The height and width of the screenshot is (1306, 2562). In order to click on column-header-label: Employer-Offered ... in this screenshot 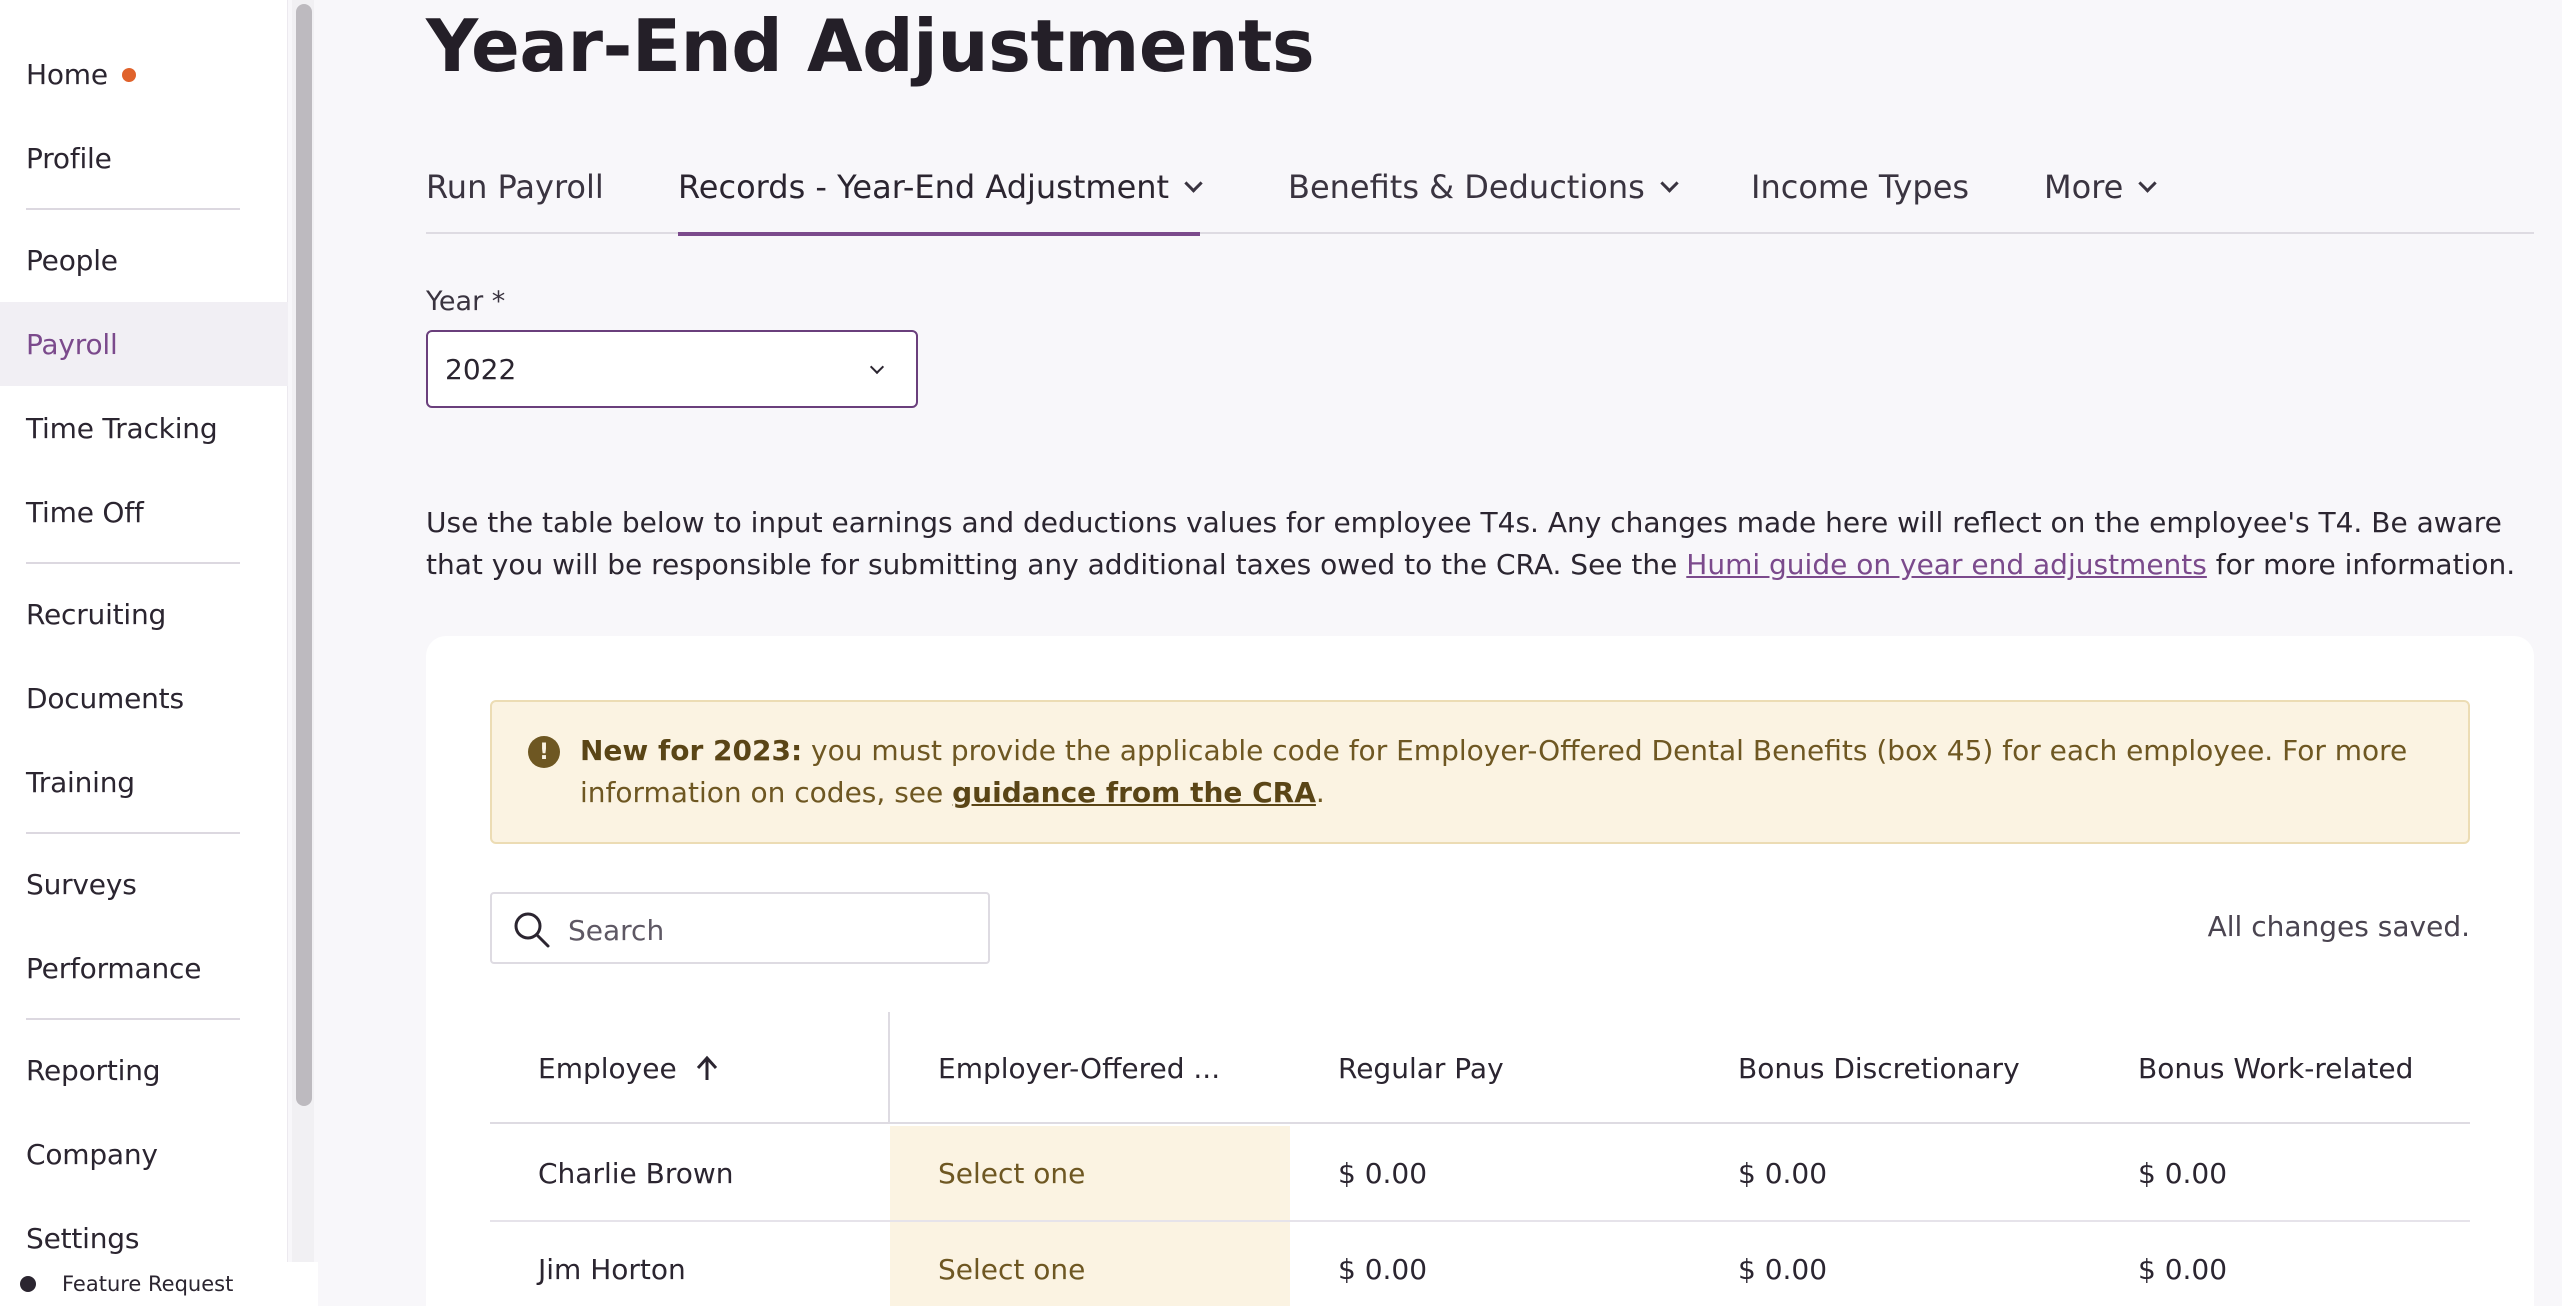, I will do `click(1079, 1068)`.